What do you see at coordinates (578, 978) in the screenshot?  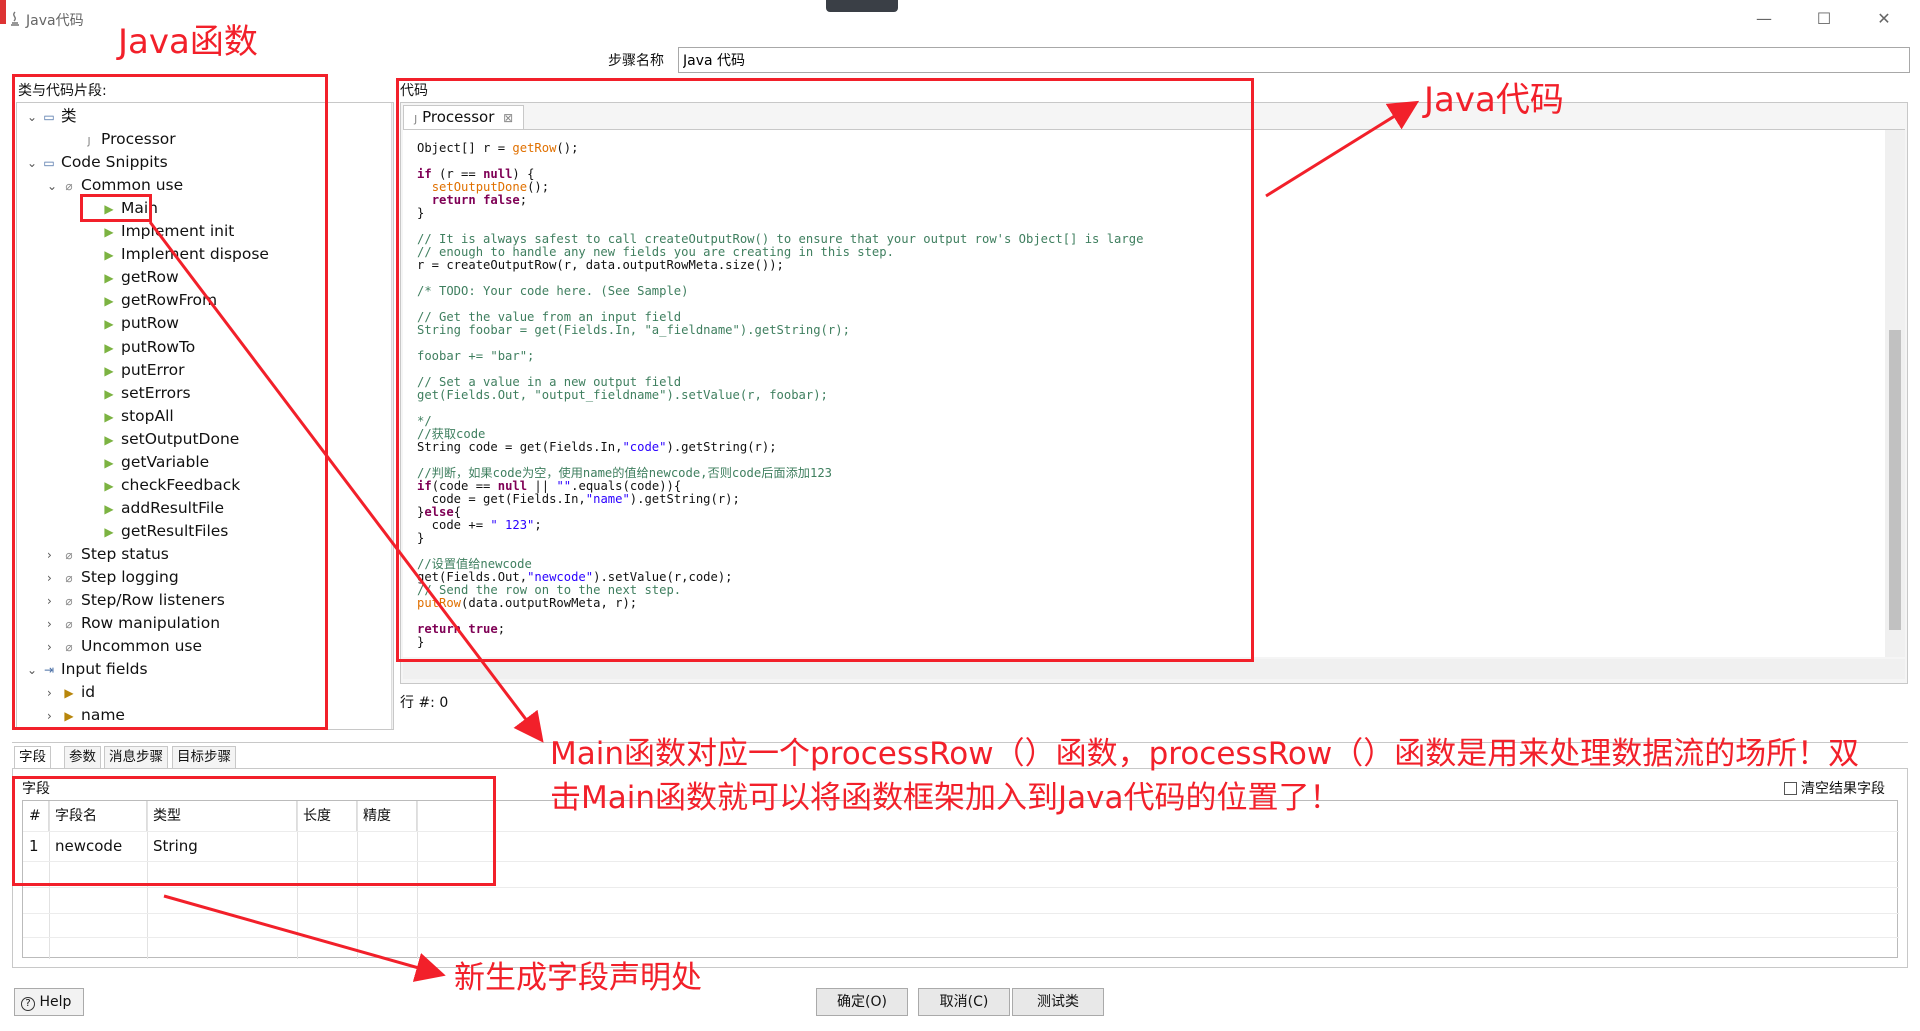 I see `annotation-new-field: 新生成字段声明处` at bounding box center [578, 978].